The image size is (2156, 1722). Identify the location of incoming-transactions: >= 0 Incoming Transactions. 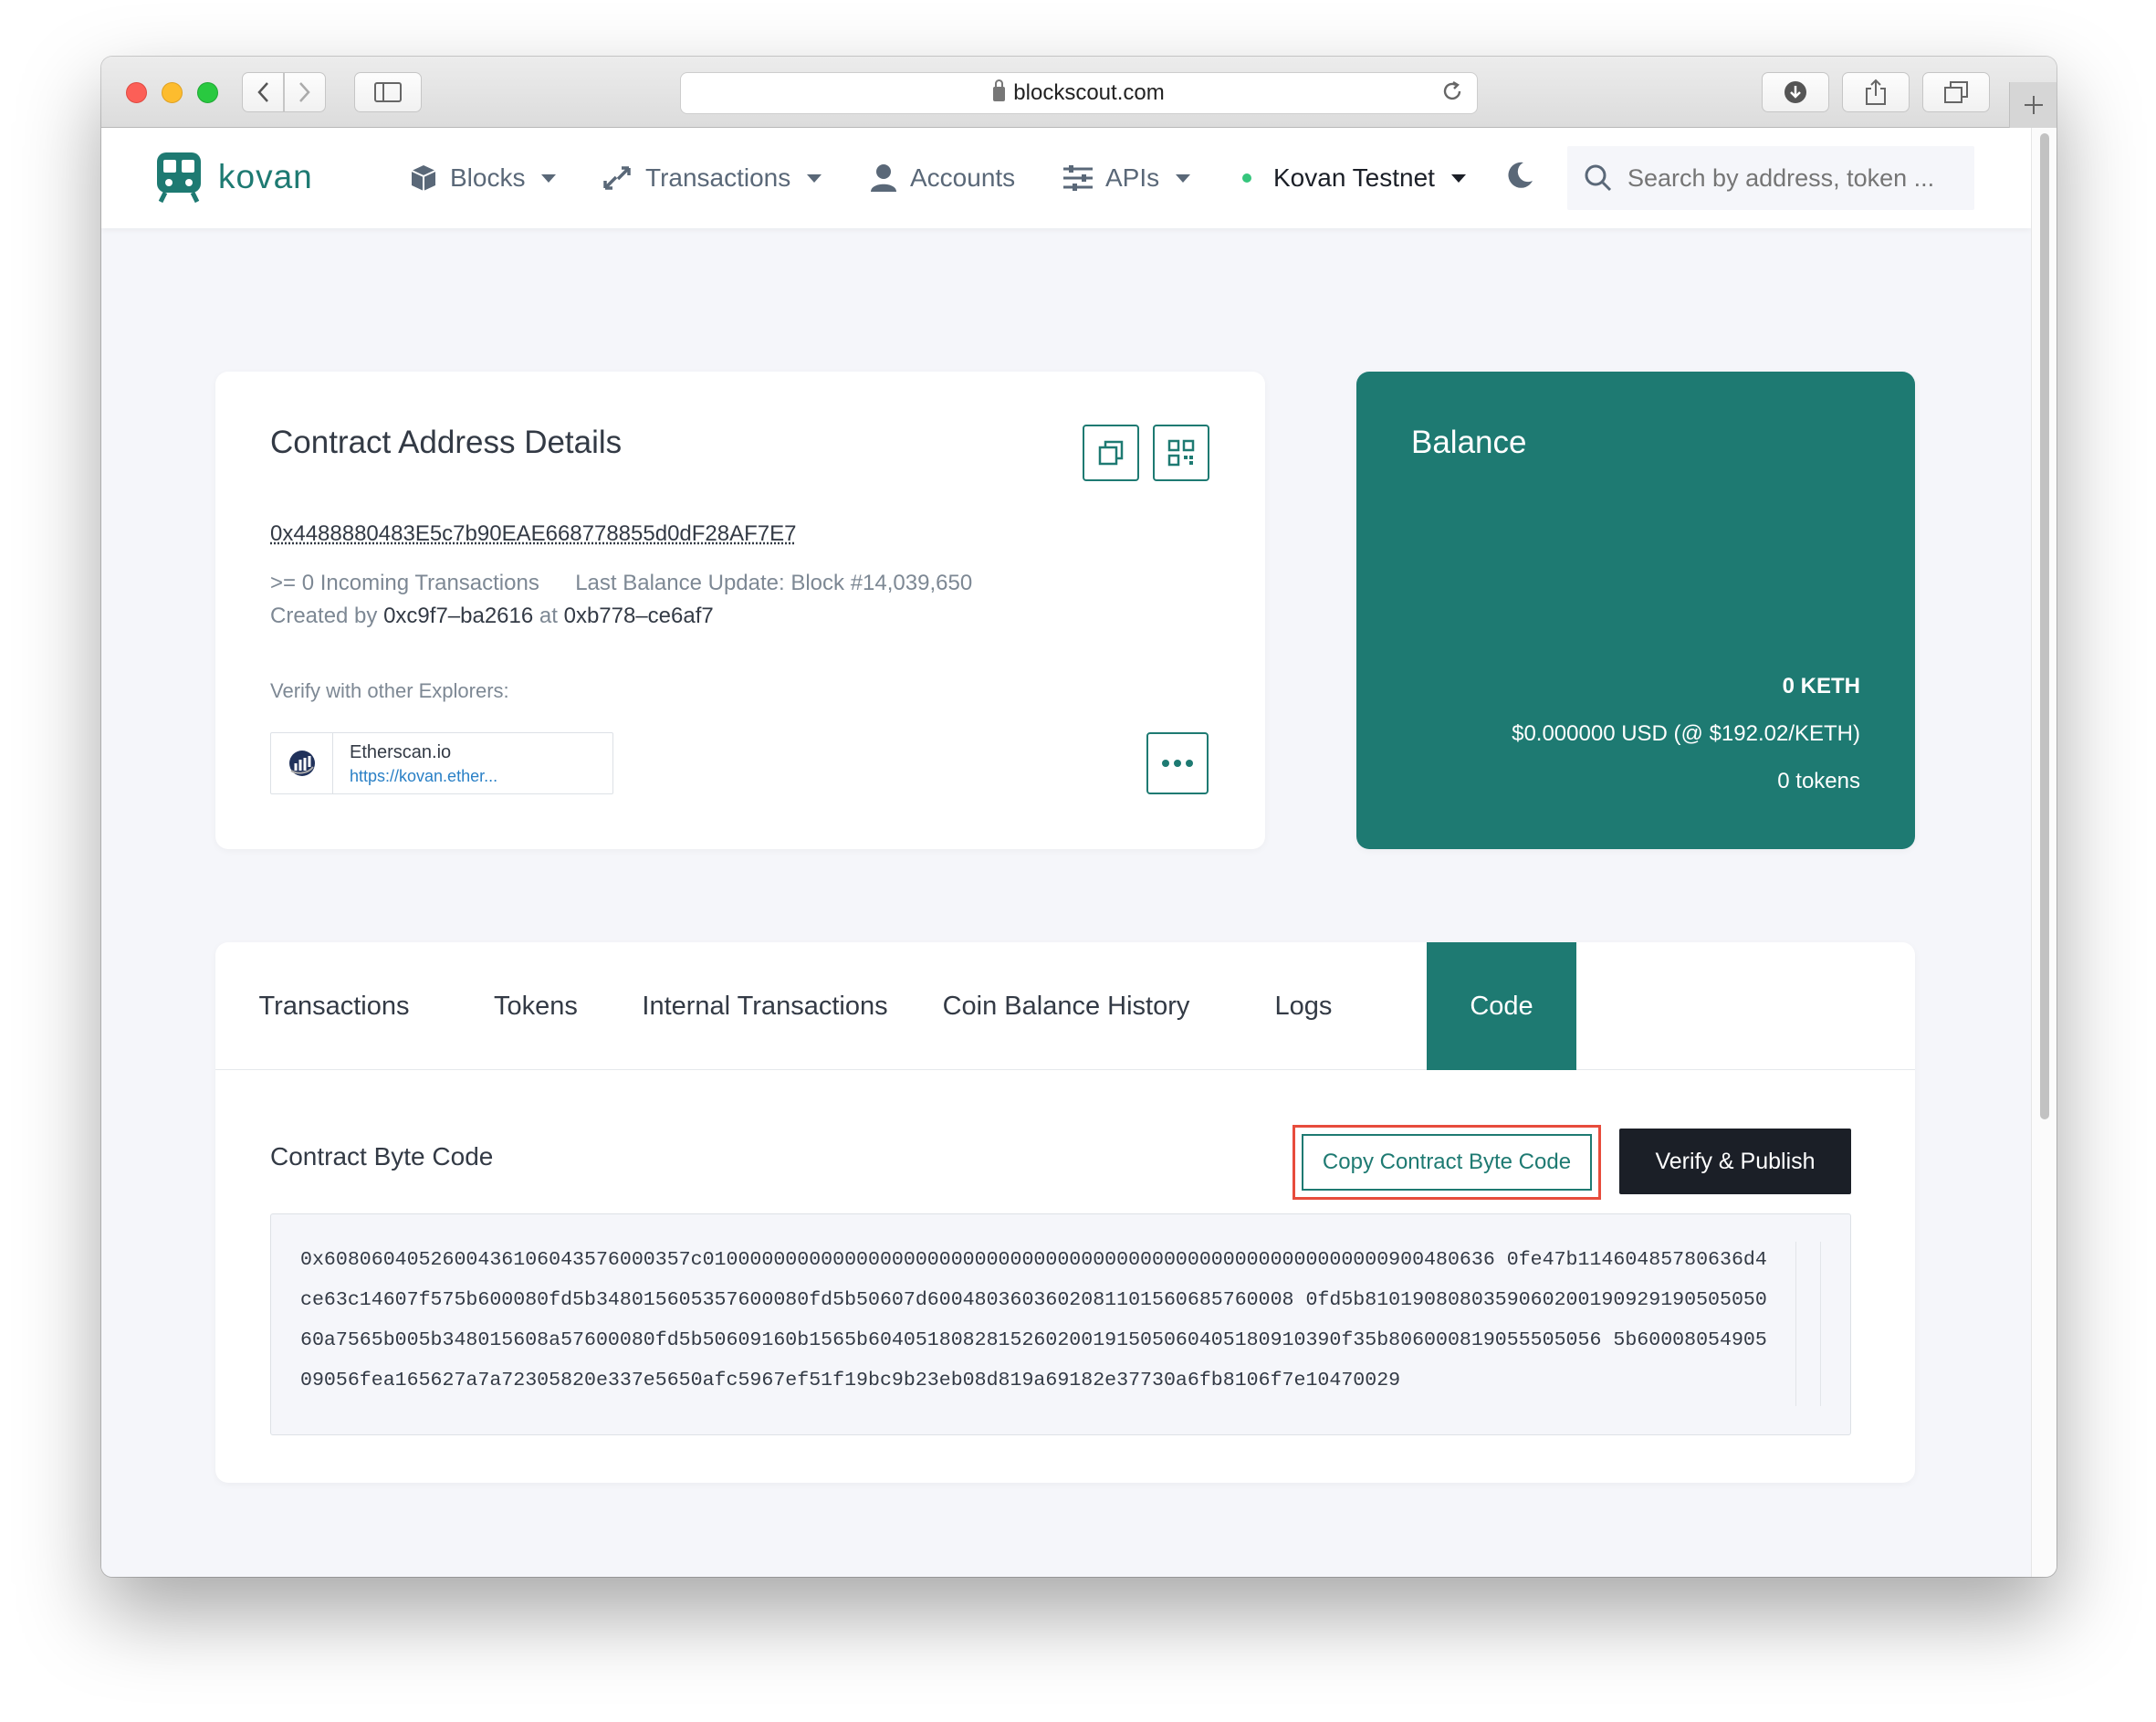
(405, 583).